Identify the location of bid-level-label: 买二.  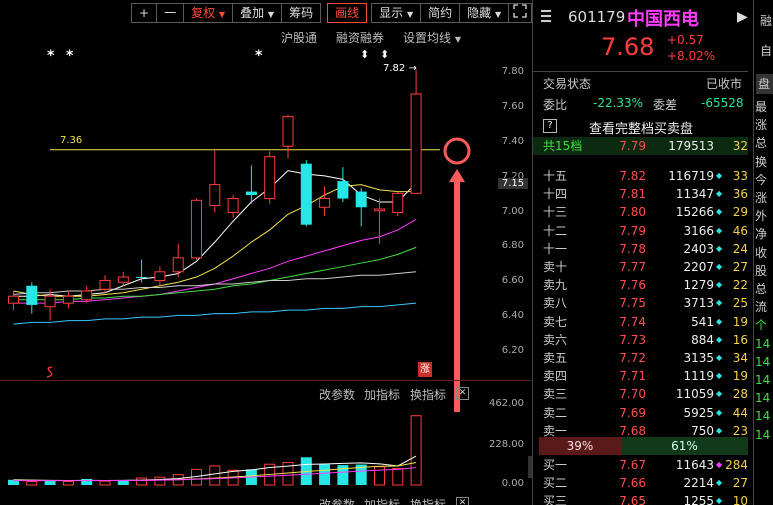
(555, 483).